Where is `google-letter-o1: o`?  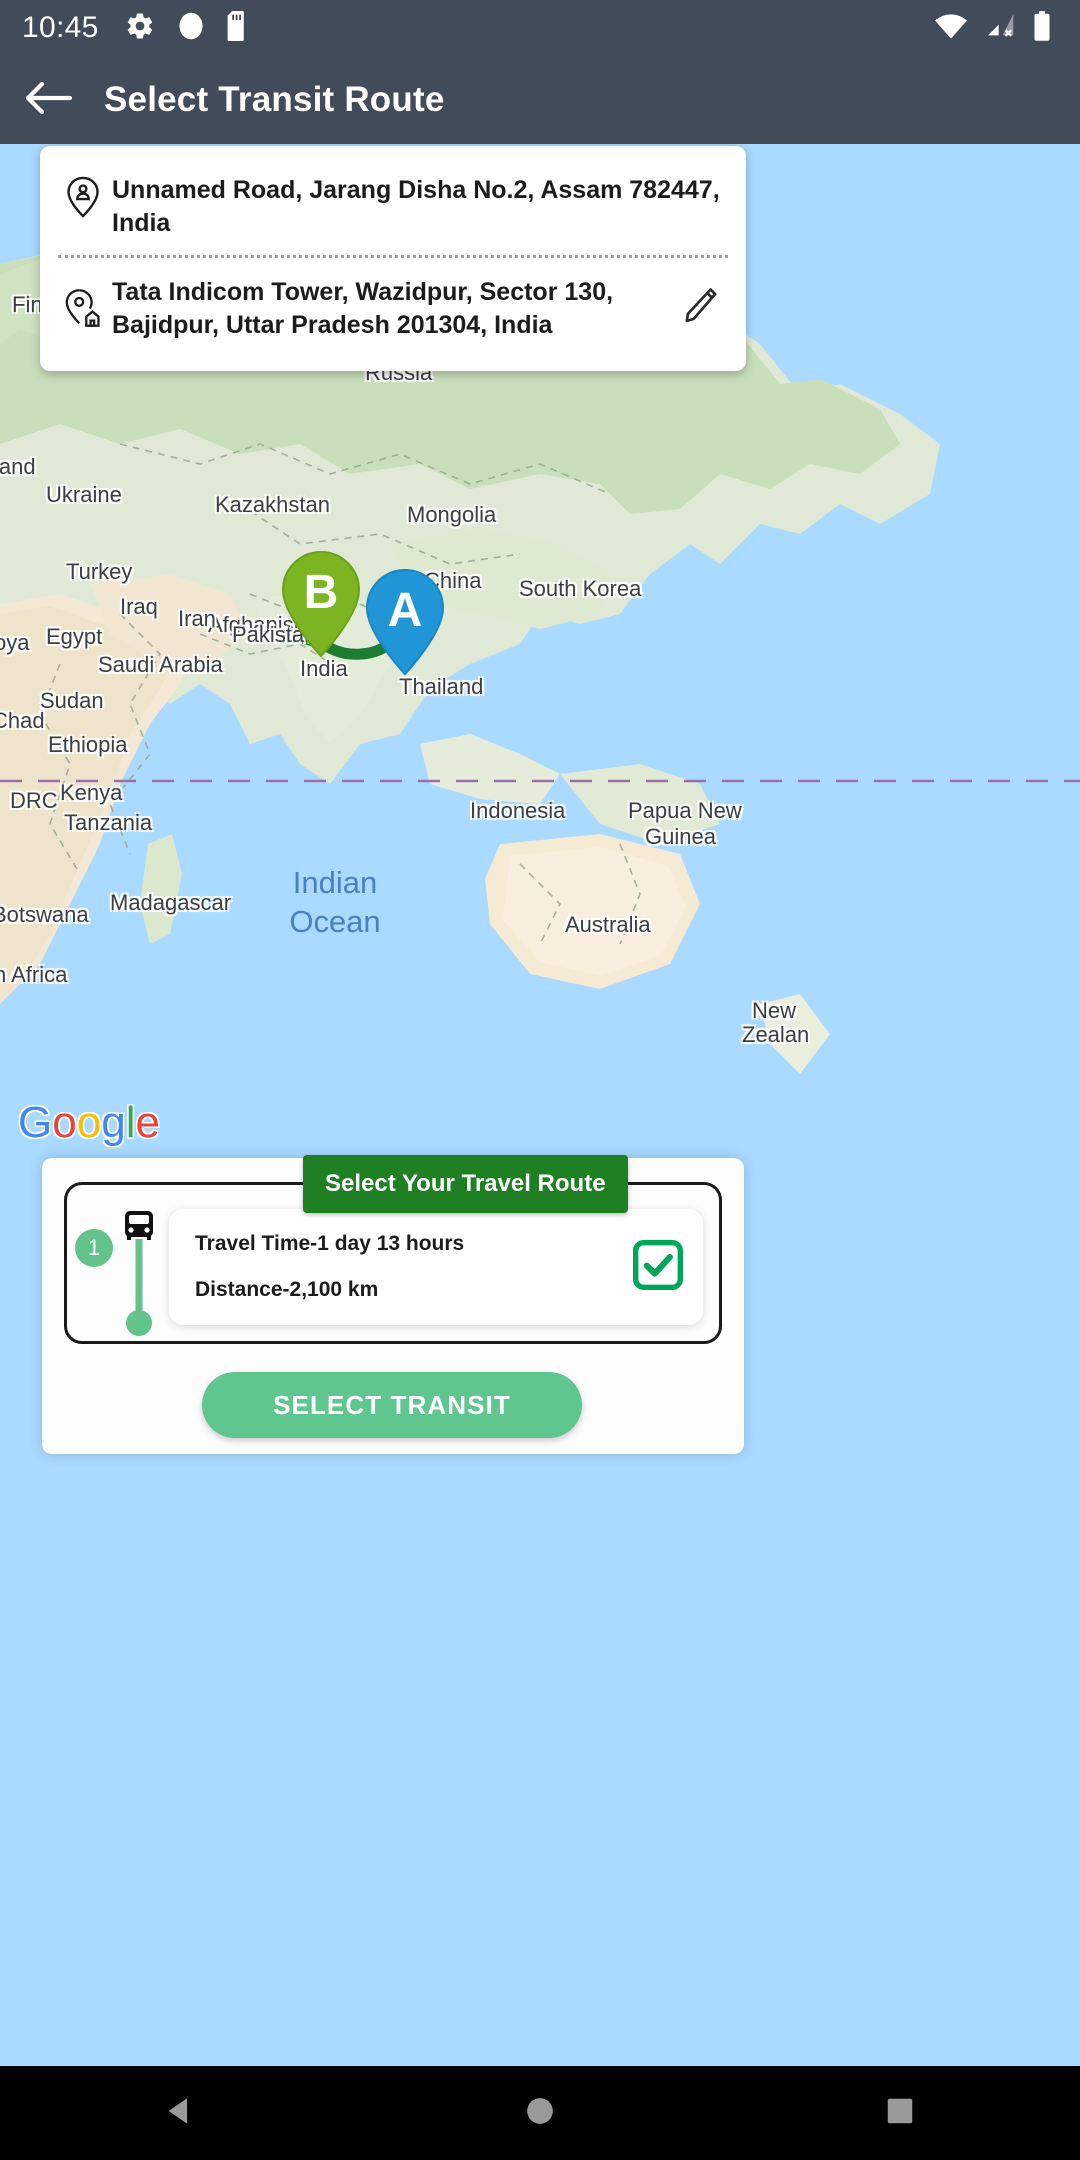
google-letter-o1: o is located at coordinates (64, 1122).